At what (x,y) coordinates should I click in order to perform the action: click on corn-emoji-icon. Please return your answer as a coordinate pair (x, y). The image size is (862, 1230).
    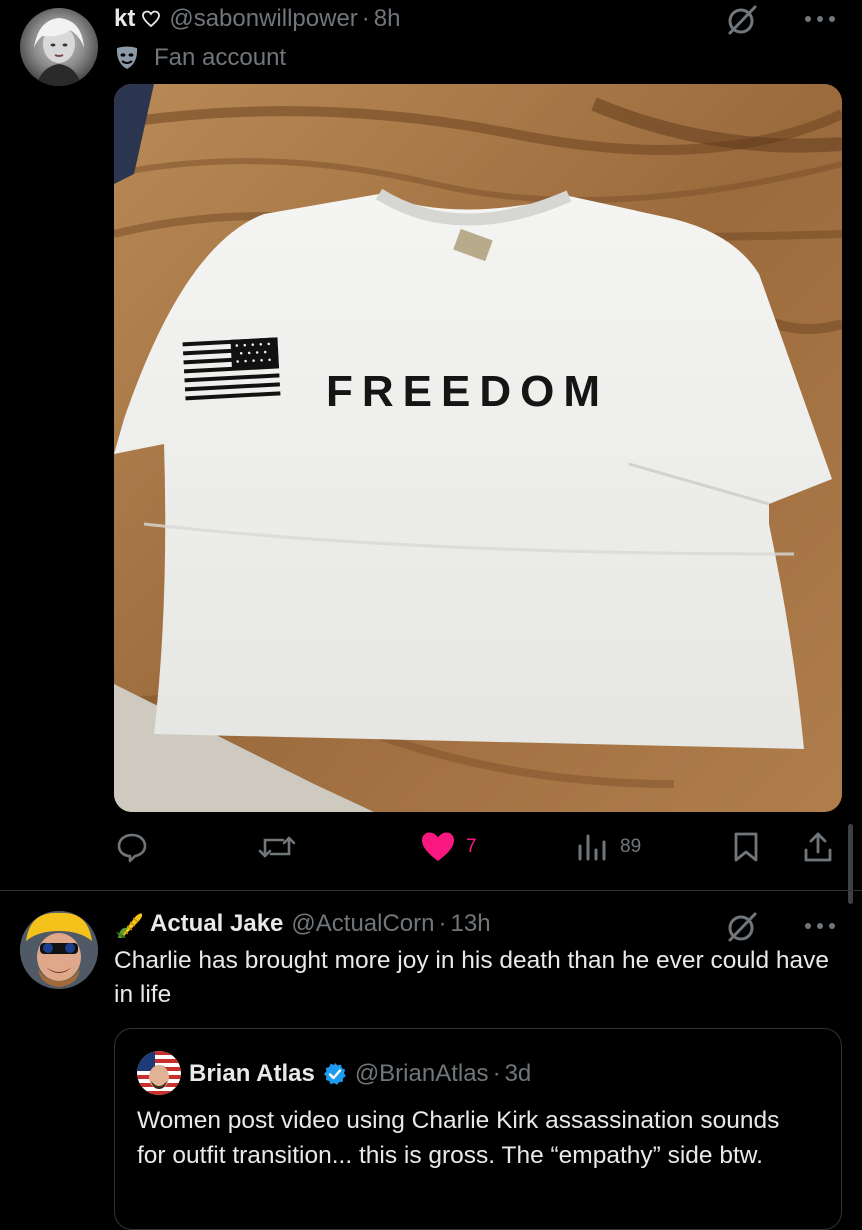
    Looking at the image, I should click on (130, 924).